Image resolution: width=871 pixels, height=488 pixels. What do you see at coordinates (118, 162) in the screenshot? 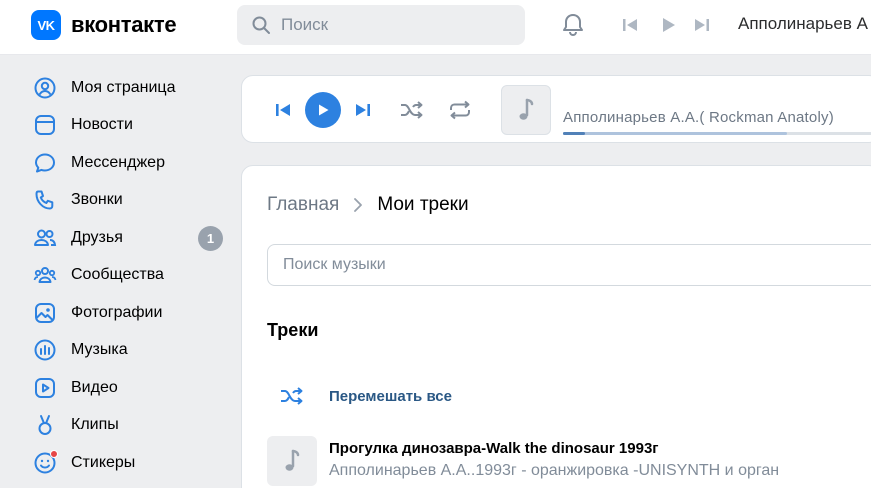
I see `sidebar-item-label: Мессенджер` at bounding box center [118, 162].